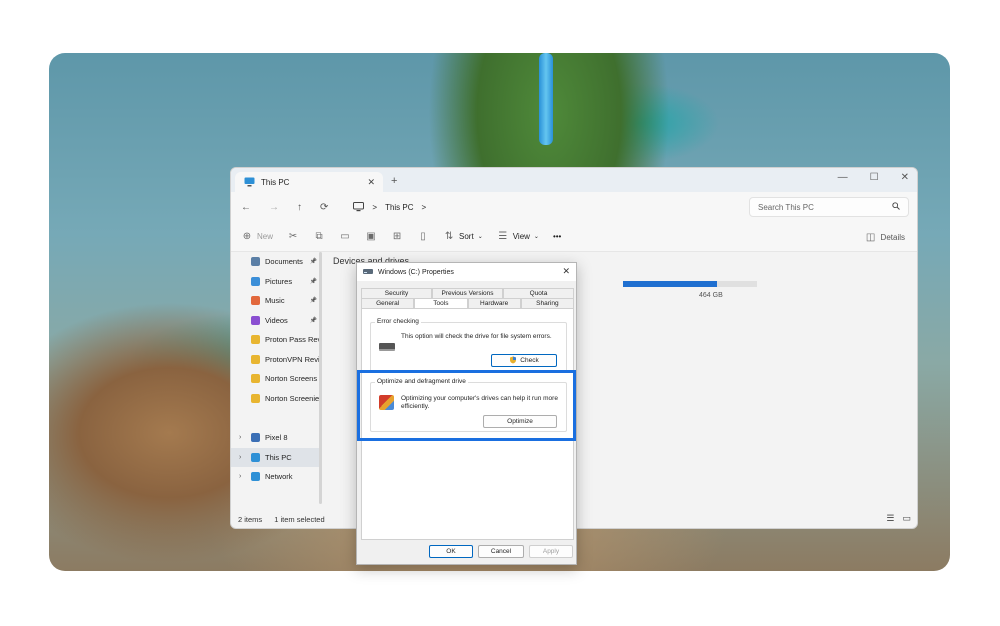 Image resolution: width=1000 pixels, height=626 pixels. What do you see at coordinates (441, 303) in the screenshot?
I see `tab-tools: Tools` at bounding box center [441, 303].